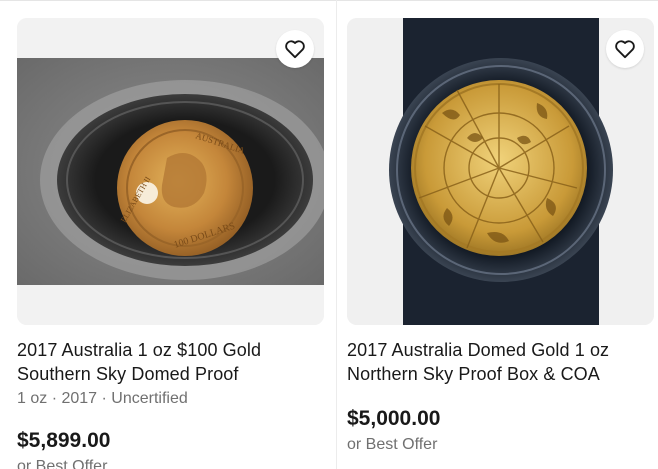  Describe the element at coordinates (62, 463) in the screenshot. I see `listing-offer-1: or Best Offer` at that location.